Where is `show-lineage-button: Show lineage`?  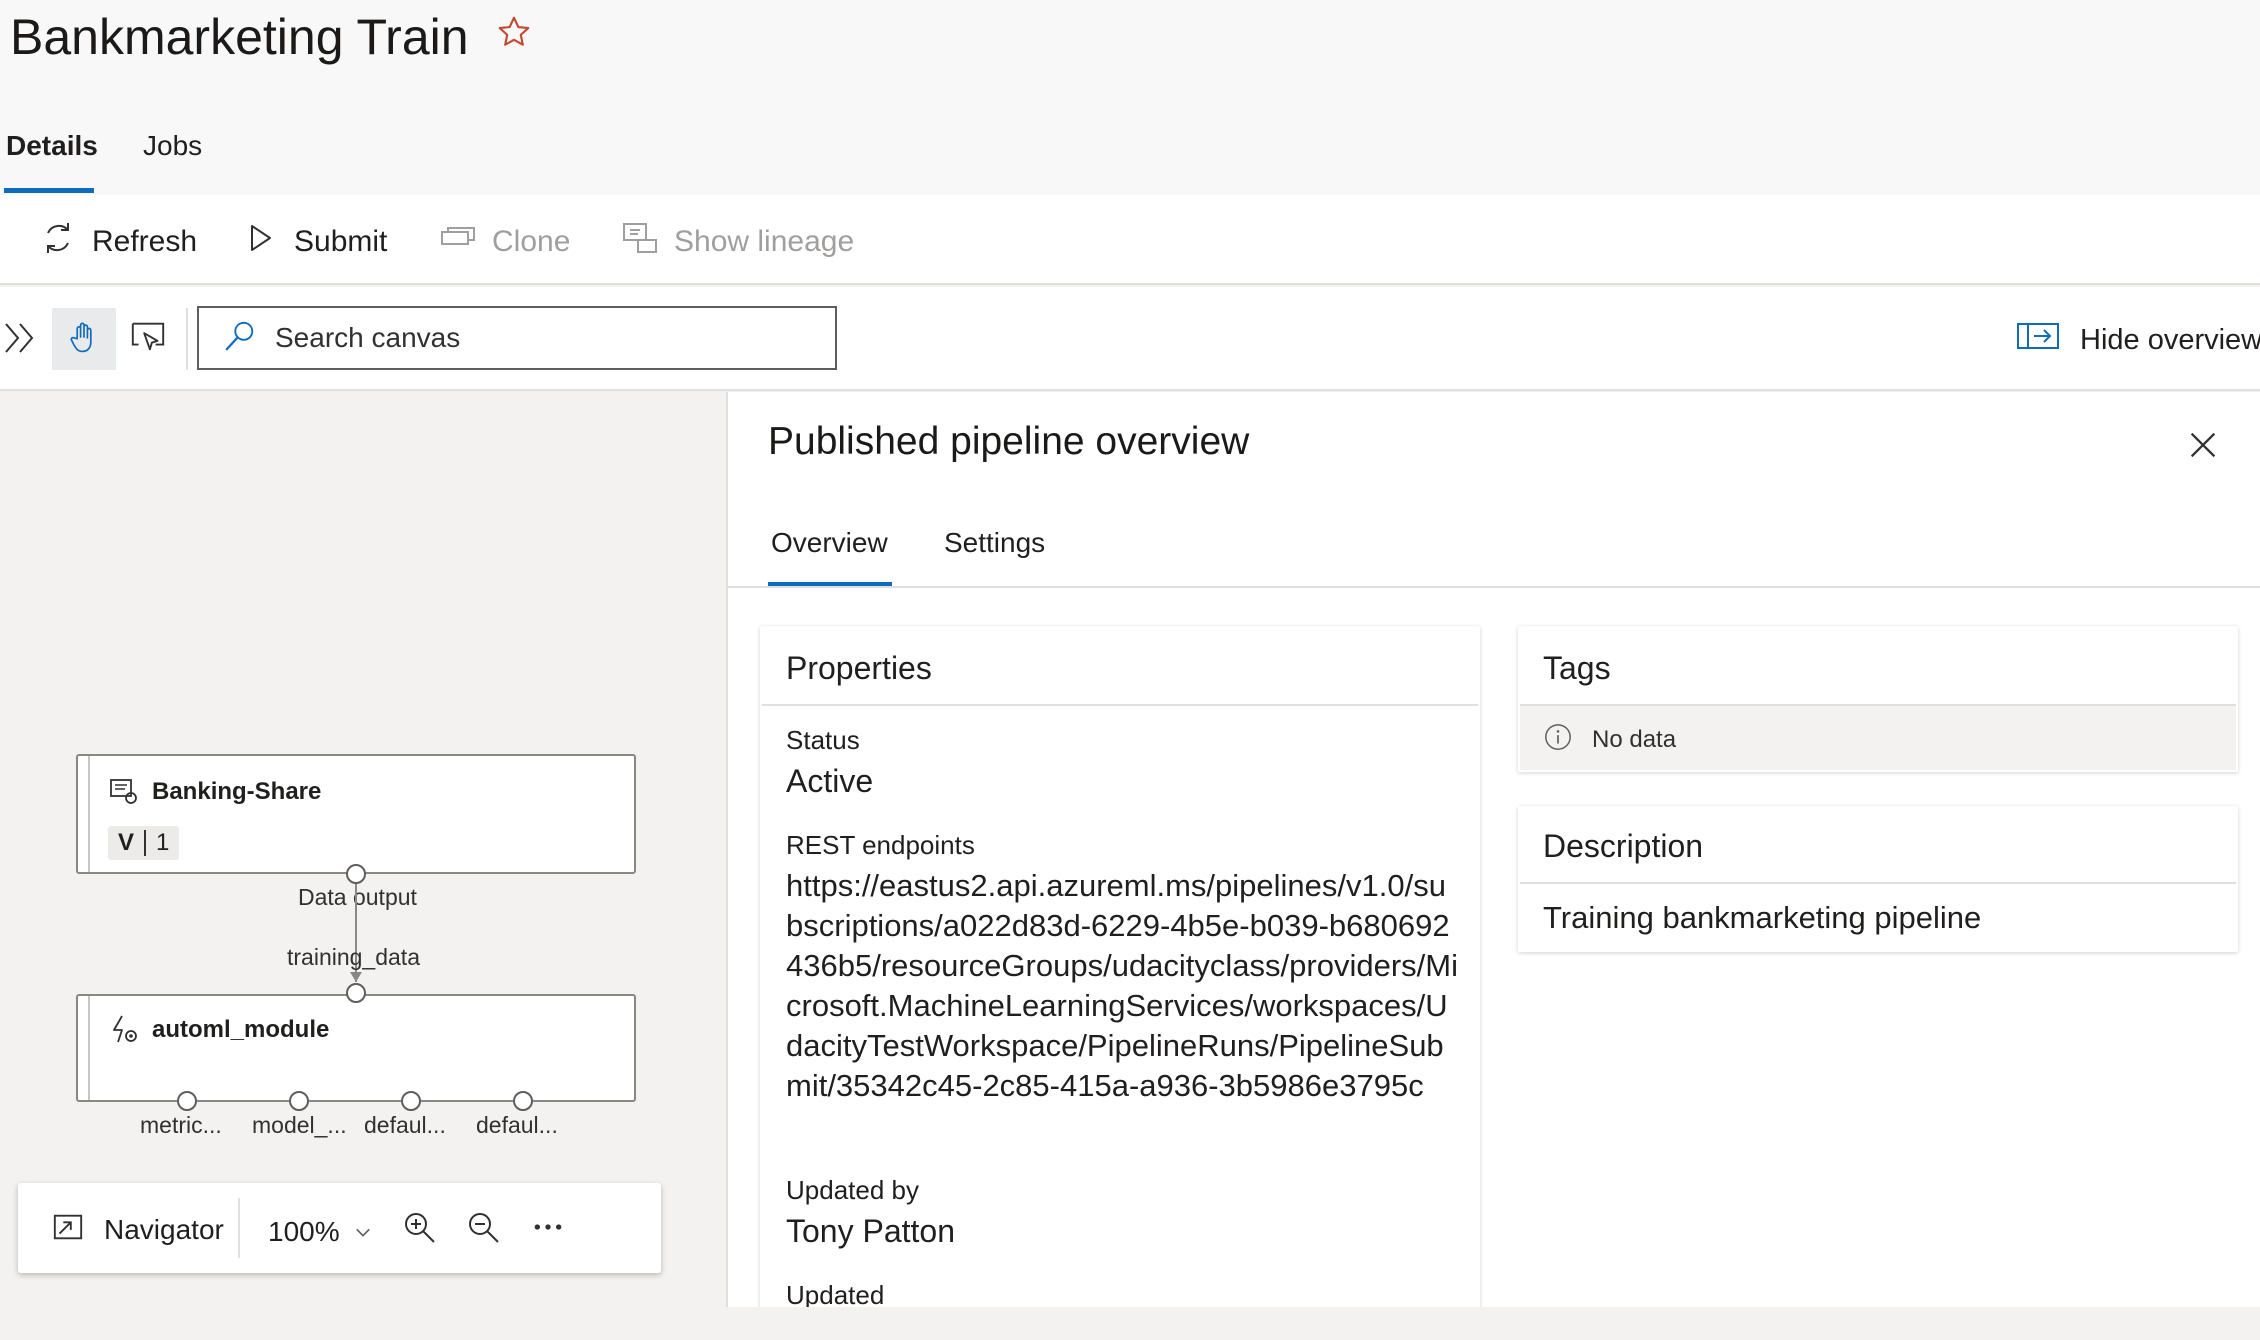
show-lineage-button: Show lineage is located at coordinates (737, 242).